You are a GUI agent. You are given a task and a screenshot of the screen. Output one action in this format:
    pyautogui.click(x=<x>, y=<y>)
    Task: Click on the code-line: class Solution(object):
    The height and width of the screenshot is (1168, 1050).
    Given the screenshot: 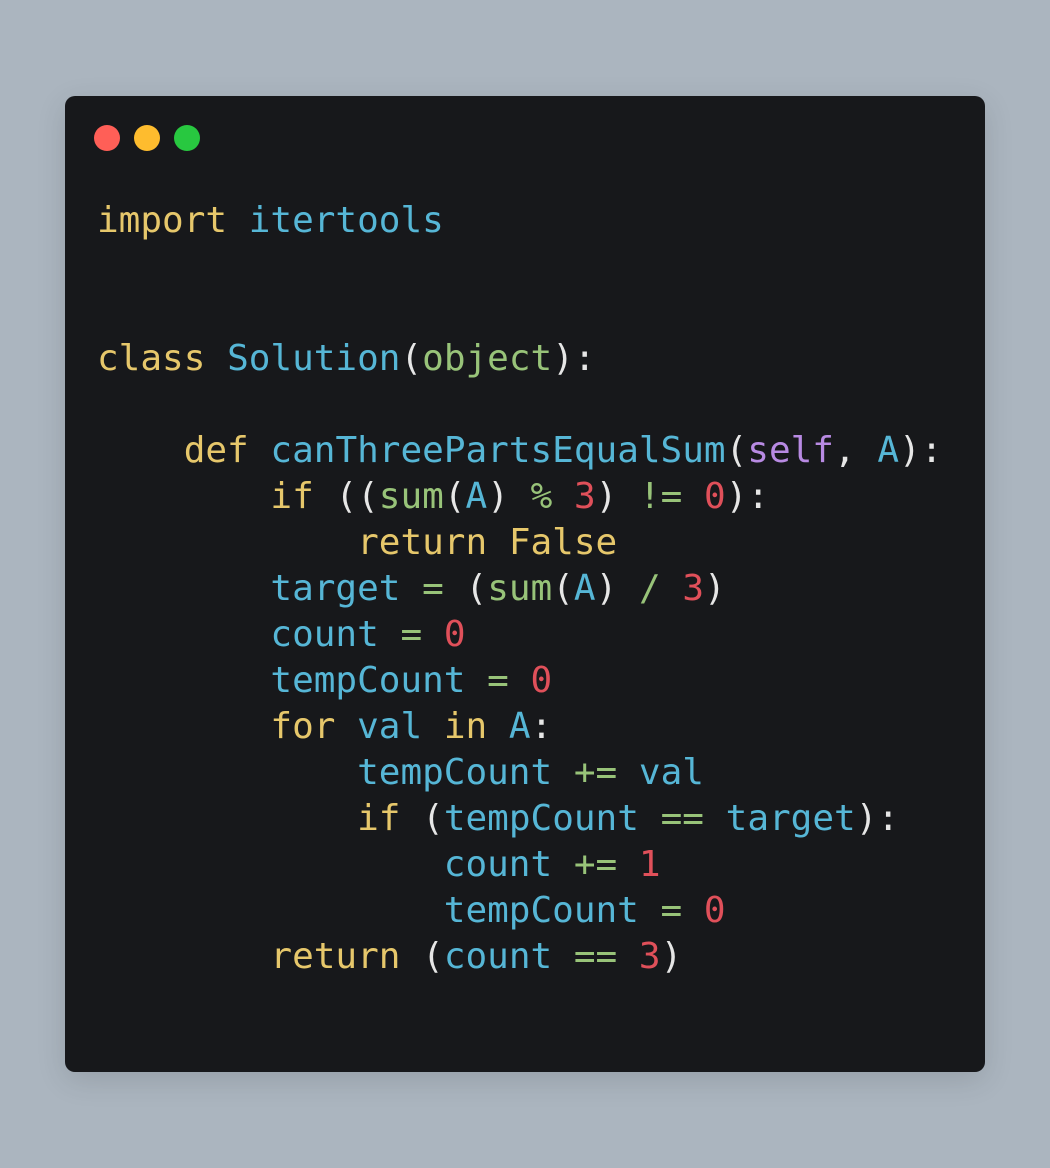 What is the action you would take?
    pyautogui.click(x=519, y=359)
    